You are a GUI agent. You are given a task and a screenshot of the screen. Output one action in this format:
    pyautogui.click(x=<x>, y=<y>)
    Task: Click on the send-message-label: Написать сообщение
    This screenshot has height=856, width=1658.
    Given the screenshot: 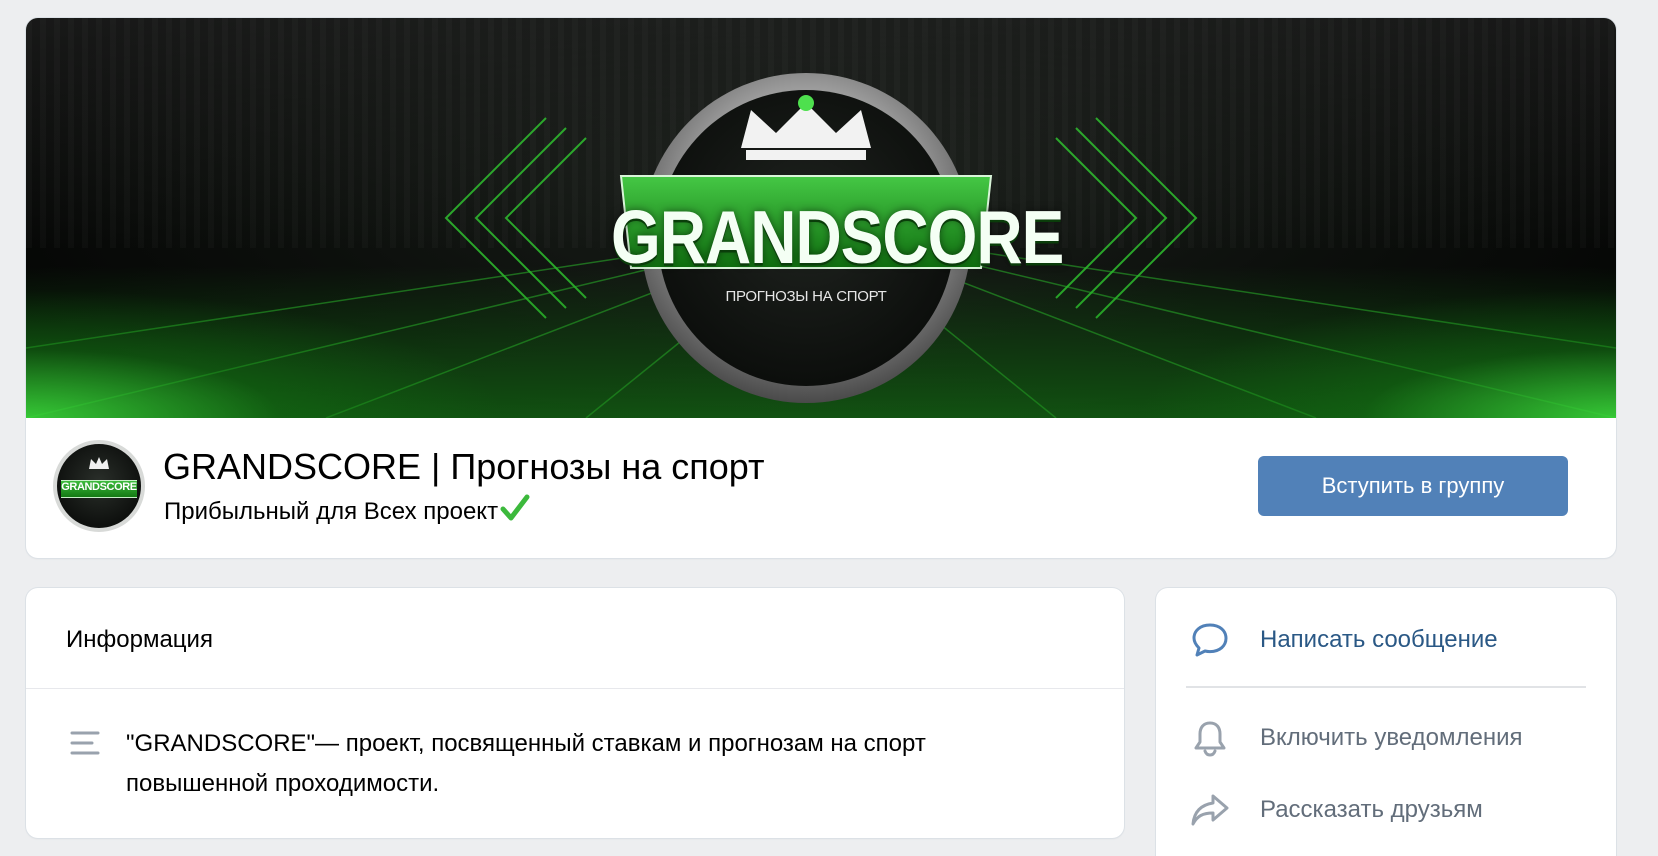 What is the action you would take?
    pyautogui.click(x=1379, y=639)
    